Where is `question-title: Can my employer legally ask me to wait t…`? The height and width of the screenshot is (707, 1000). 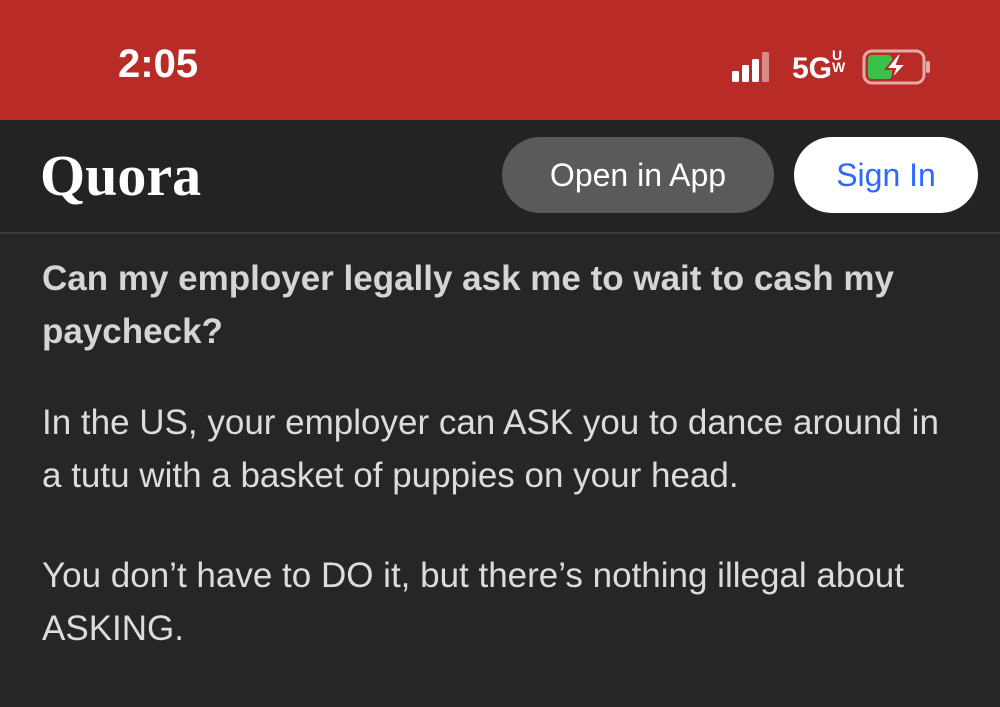 question-title: Can my employer legally ask me to wait t… is located at coordinates (502, 305).